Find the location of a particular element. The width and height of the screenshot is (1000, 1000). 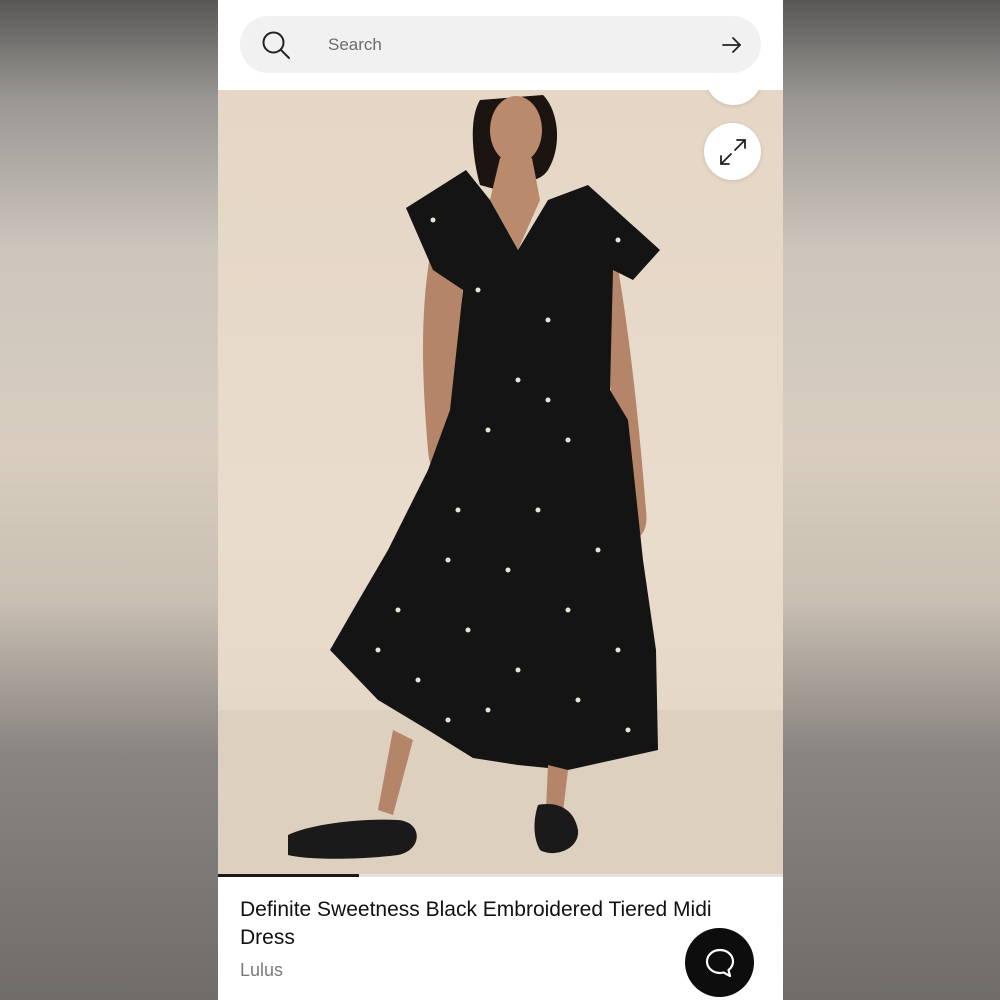

chat-button is located at coordinates (719, 962).